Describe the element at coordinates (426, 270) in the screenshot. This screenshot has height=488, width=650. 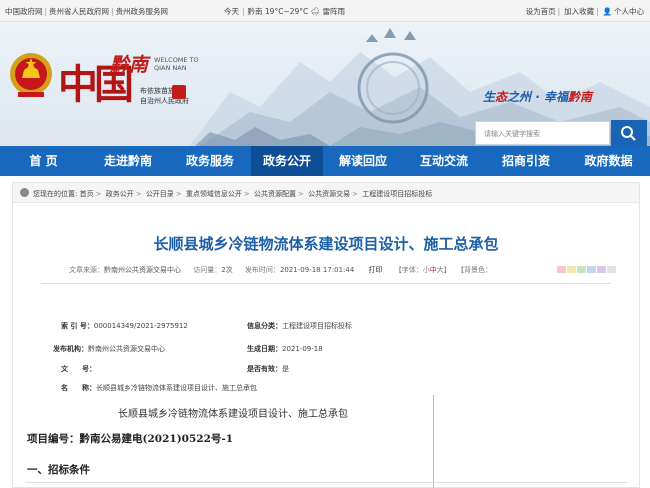
I see `font-small-button: 小` at that location.